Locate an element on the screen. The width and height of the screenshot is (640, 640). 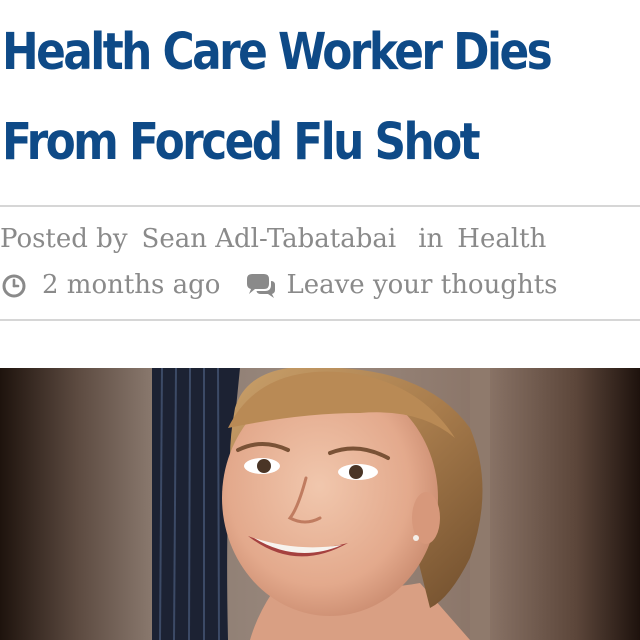
post-meta-byline: Posted by Sean Adl-Tabatabai in Health is located at coordinates (273, 239).